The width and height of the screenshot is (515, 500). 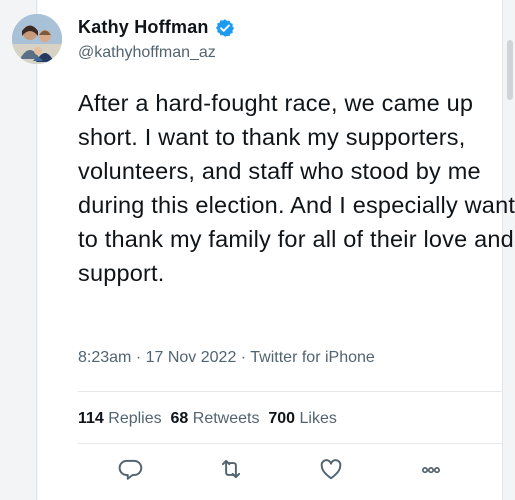 I want to click on replies-label: Replies, so click(x=135, y=418).